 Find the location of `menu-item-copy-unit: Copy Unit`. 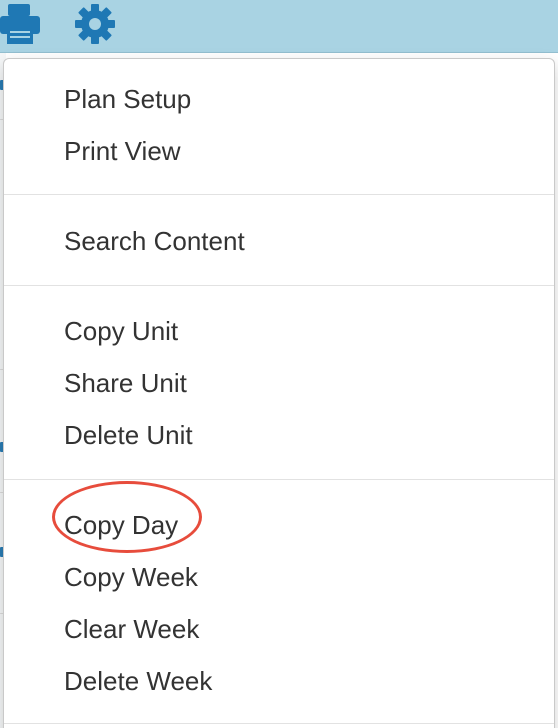

menu-item-copy-unit: Copy Unit is located at coordinates (121, 331).